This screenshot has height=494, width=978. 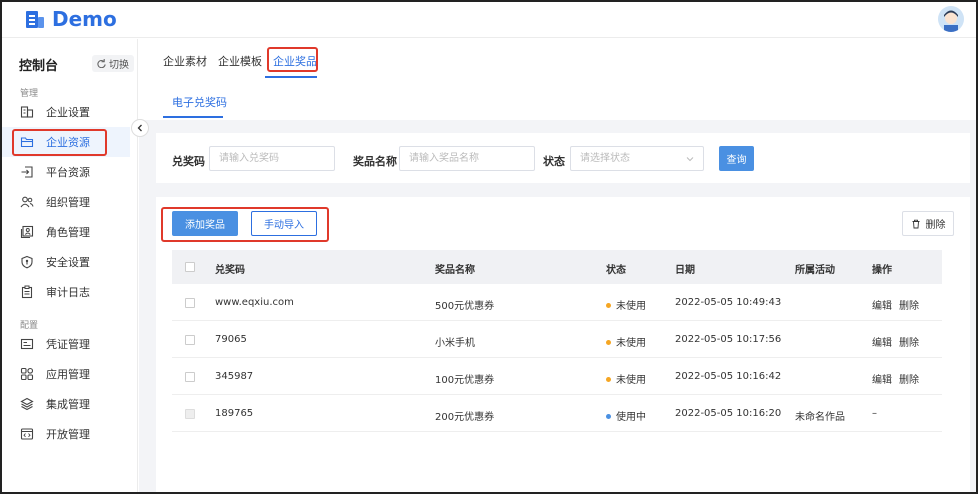 I want to click on table-header: 兑奖码 奖品名称 状态 日期 所属活动 操作, so click(x=557, y=267).